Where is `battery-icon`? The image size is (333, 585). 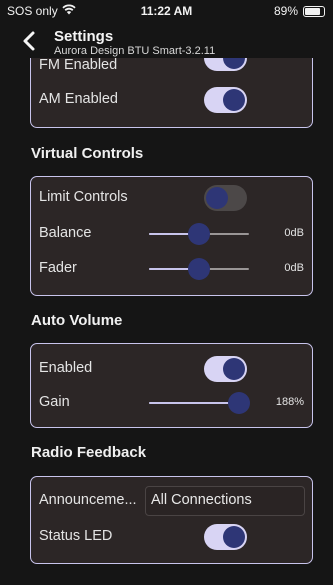 battery-icon is located at coordinates (314, 11).